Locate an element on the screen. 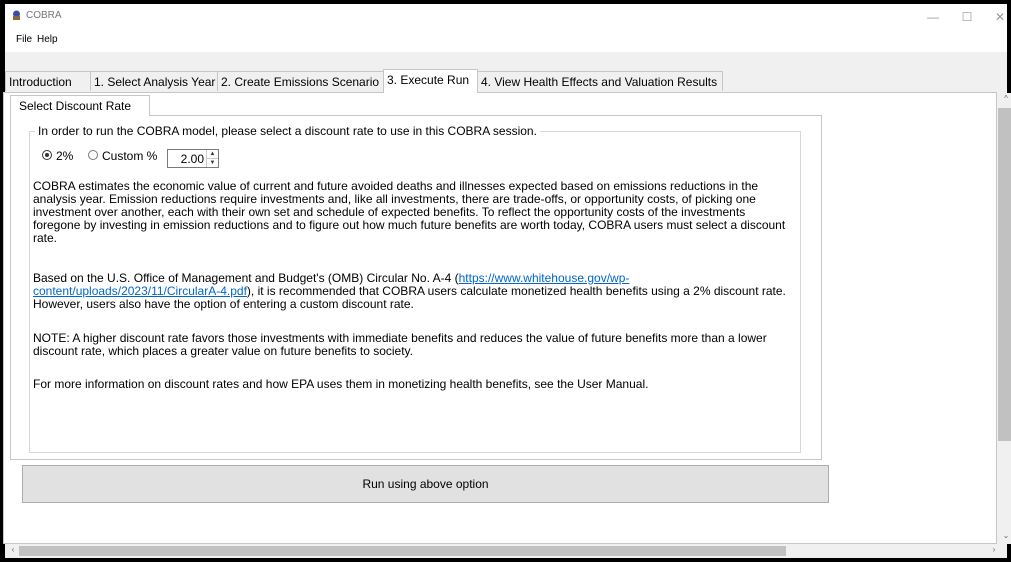  radio-custom is located at coordinates (93, 155).